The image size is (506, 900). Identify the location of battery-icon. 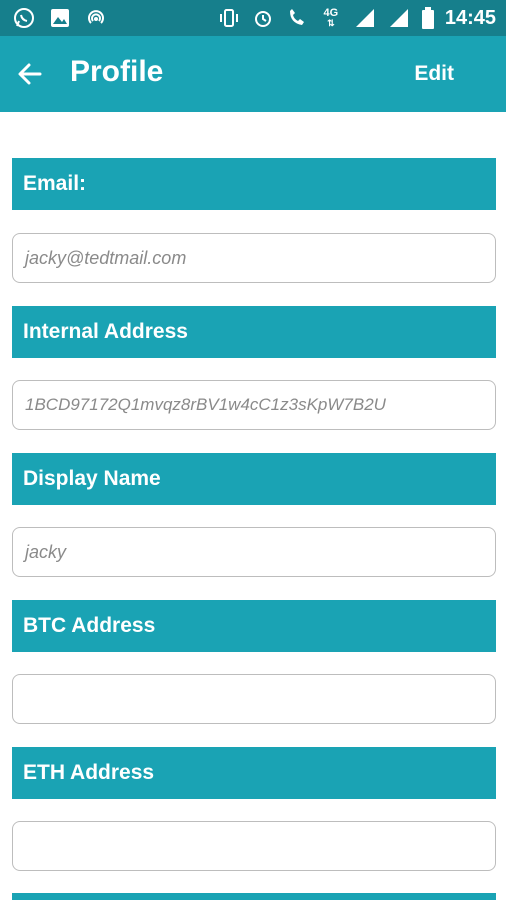
(428, 18).